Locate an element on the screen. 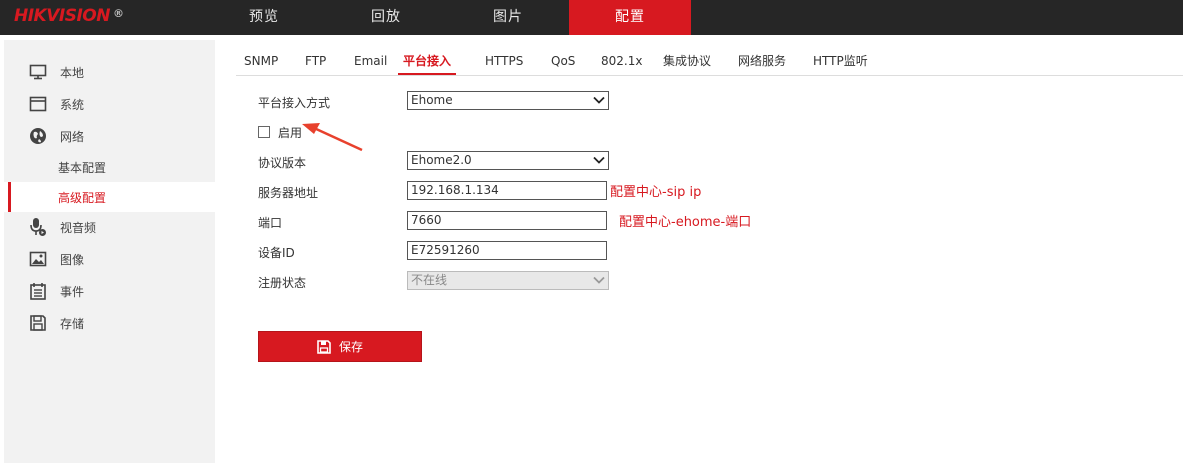 The height and width of the screenshot is (463, 1183). tab-integration-protocol: 集成协议 is located at coordinates (687, 59).